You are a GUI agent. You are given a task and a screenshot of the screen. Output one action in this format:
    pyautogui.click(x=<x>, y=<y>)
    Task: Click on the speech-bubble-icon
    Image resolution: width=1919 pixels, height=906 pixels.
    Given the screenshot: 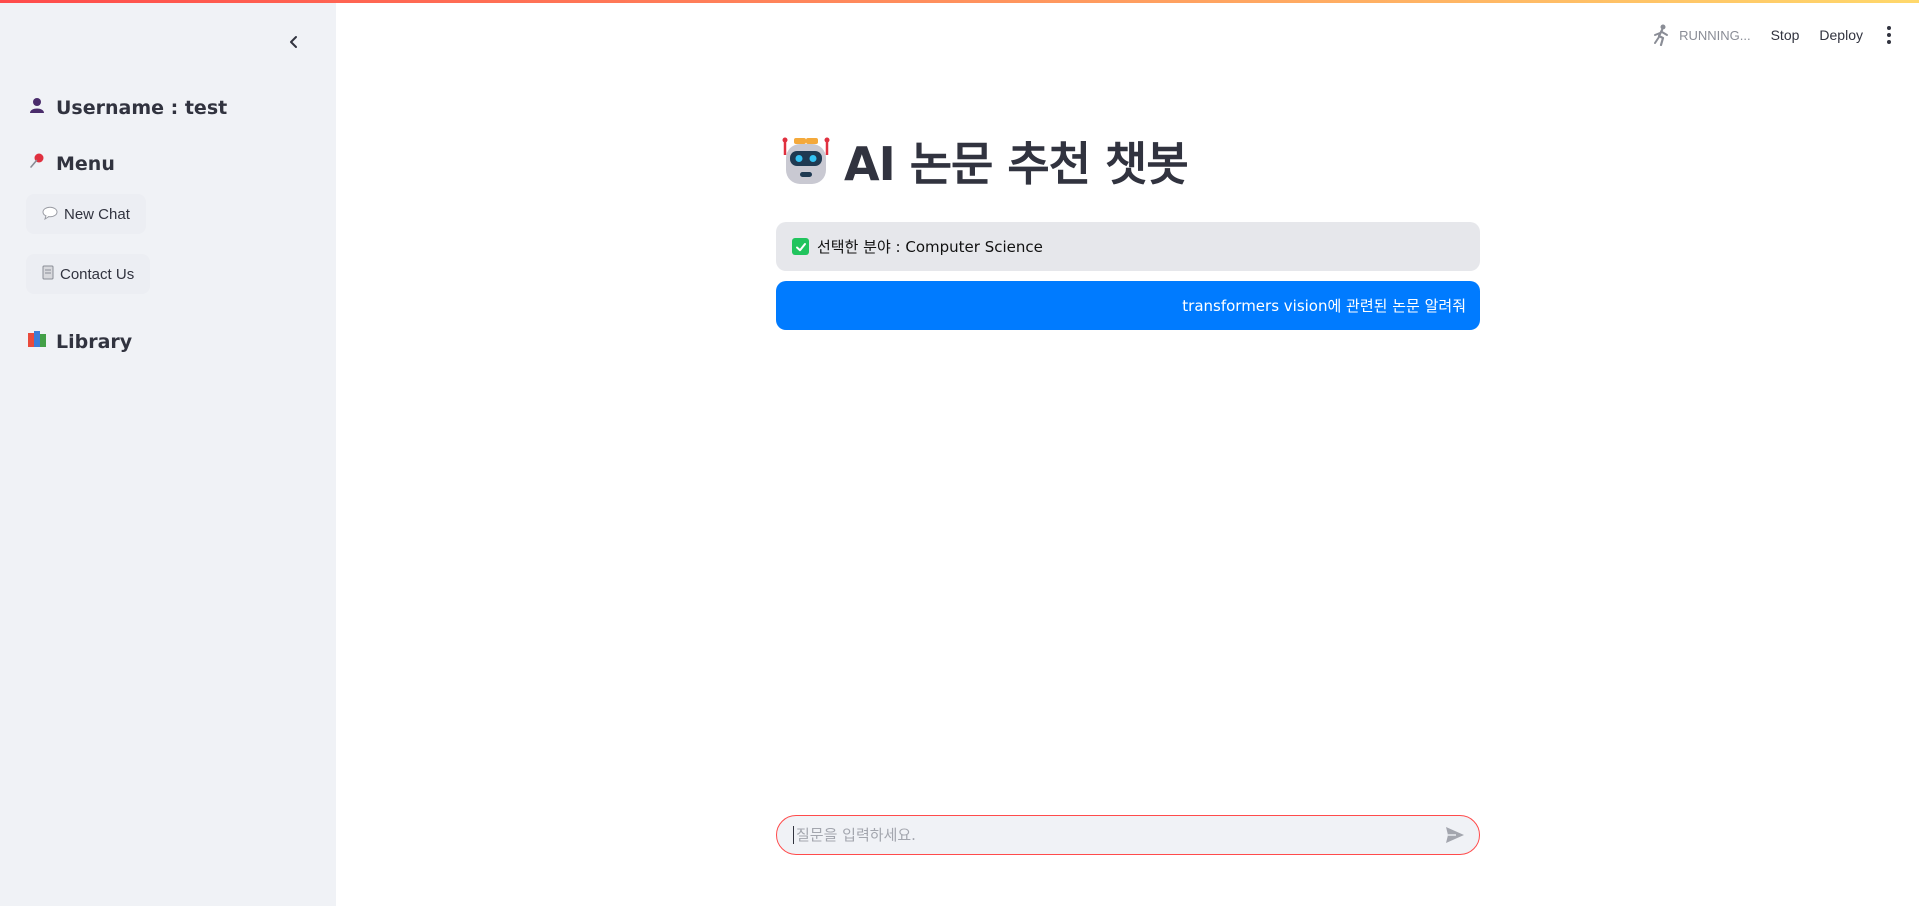 What is the action you would take?
    pyautogui.click(x=50, y=214)
    